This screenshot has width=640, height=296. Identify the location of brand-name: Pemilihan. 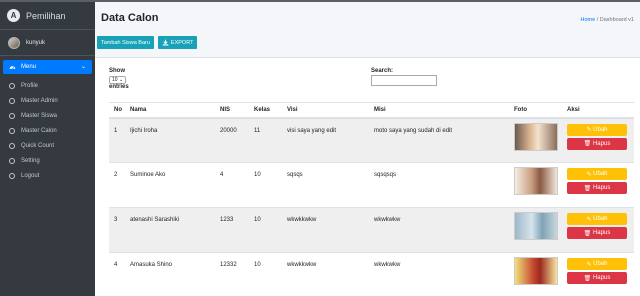
(46, 15).